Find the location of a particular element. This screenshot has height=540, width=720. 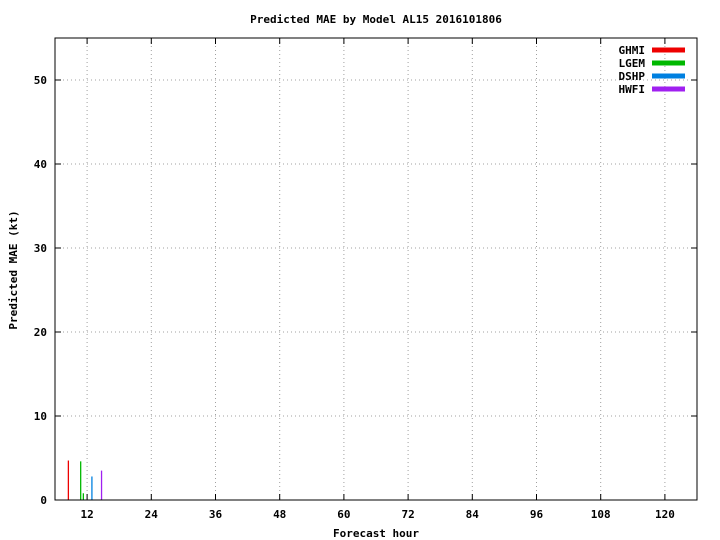

x-tick-label: 24 is located at coordinates (152, 514).